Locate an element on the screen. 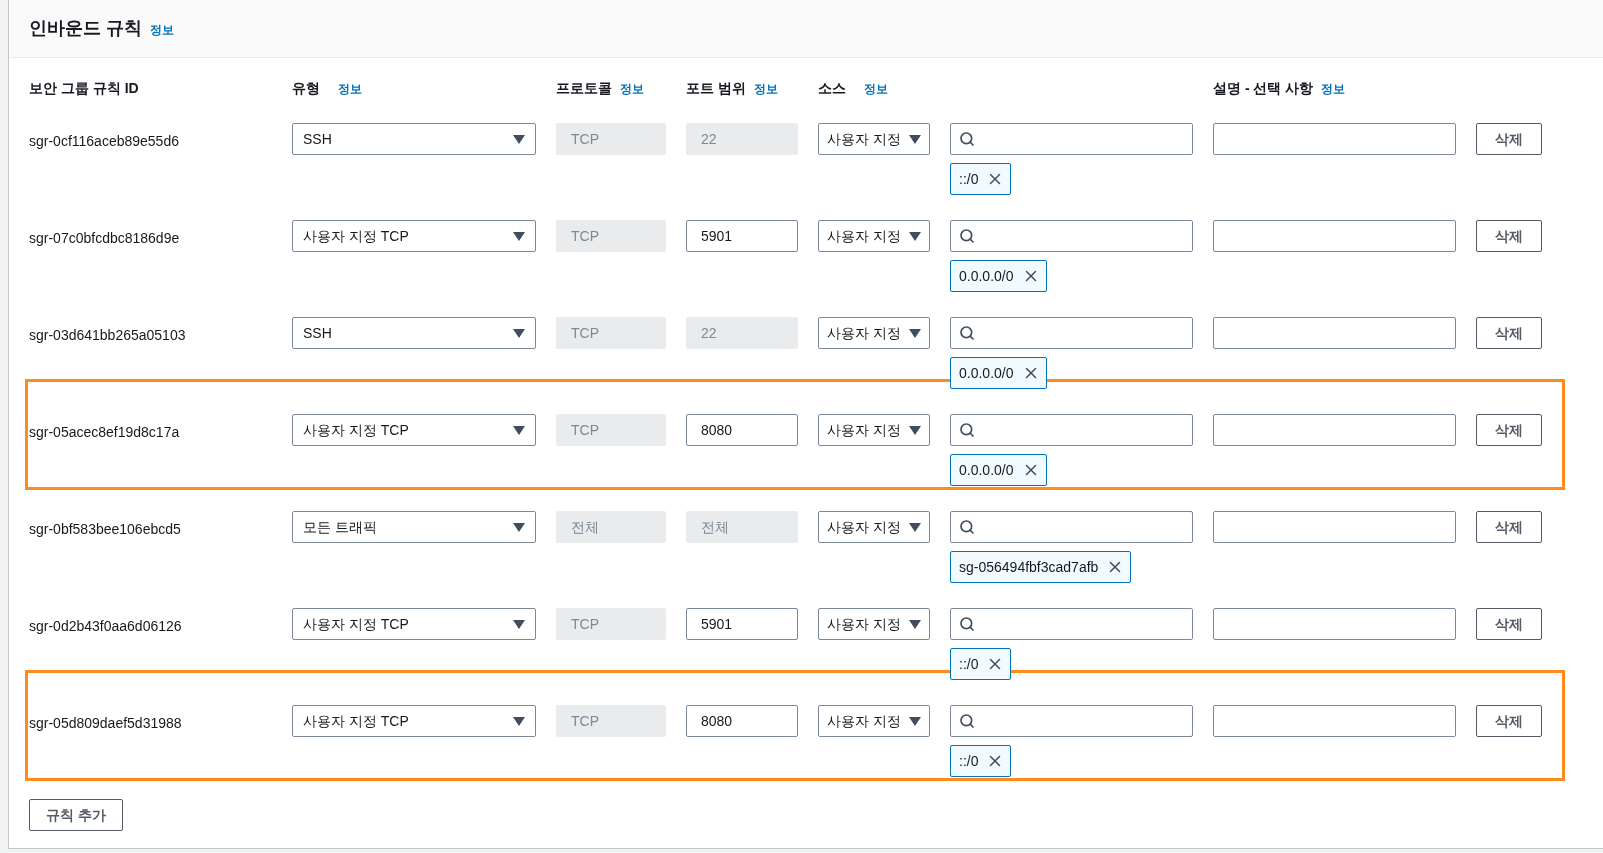  column-header: 프로토콜 is located at coordinates (584, 88).